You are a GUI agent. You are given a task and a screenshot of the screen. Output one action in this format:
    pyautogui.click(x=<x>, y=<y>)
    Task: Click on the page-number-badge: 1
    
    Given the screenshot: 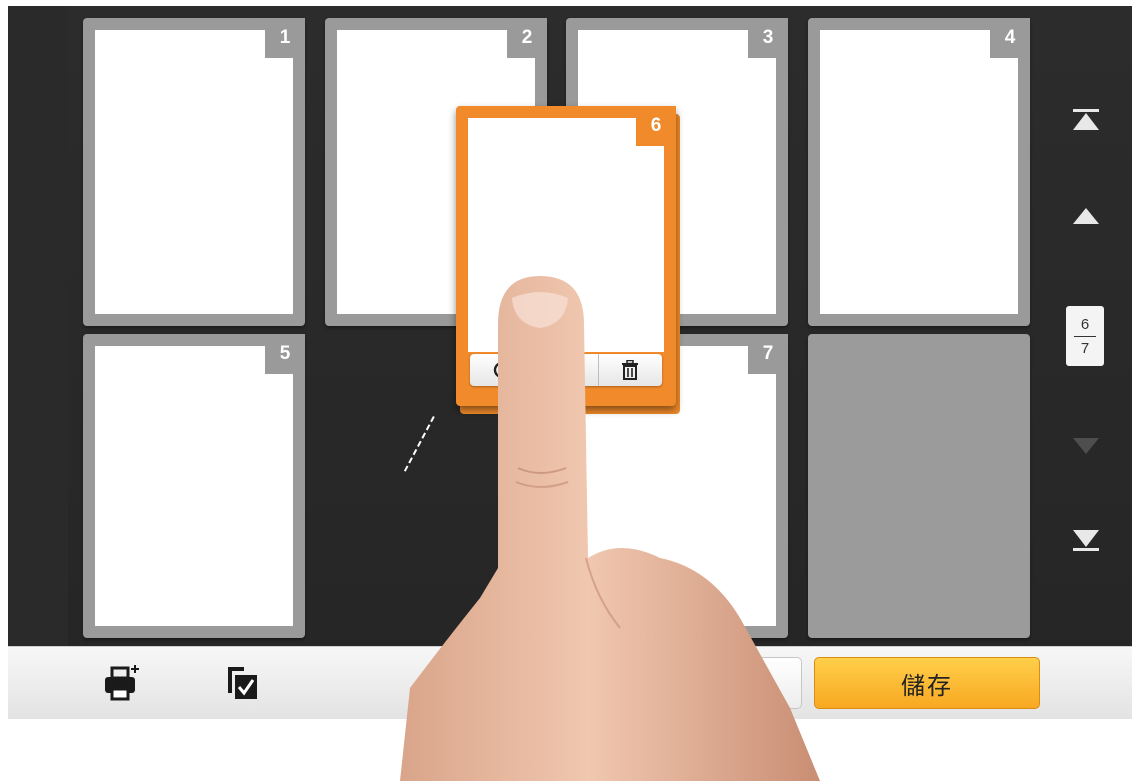 What is the action you would take?
    pyautogui.click(x=285, y=38)
    